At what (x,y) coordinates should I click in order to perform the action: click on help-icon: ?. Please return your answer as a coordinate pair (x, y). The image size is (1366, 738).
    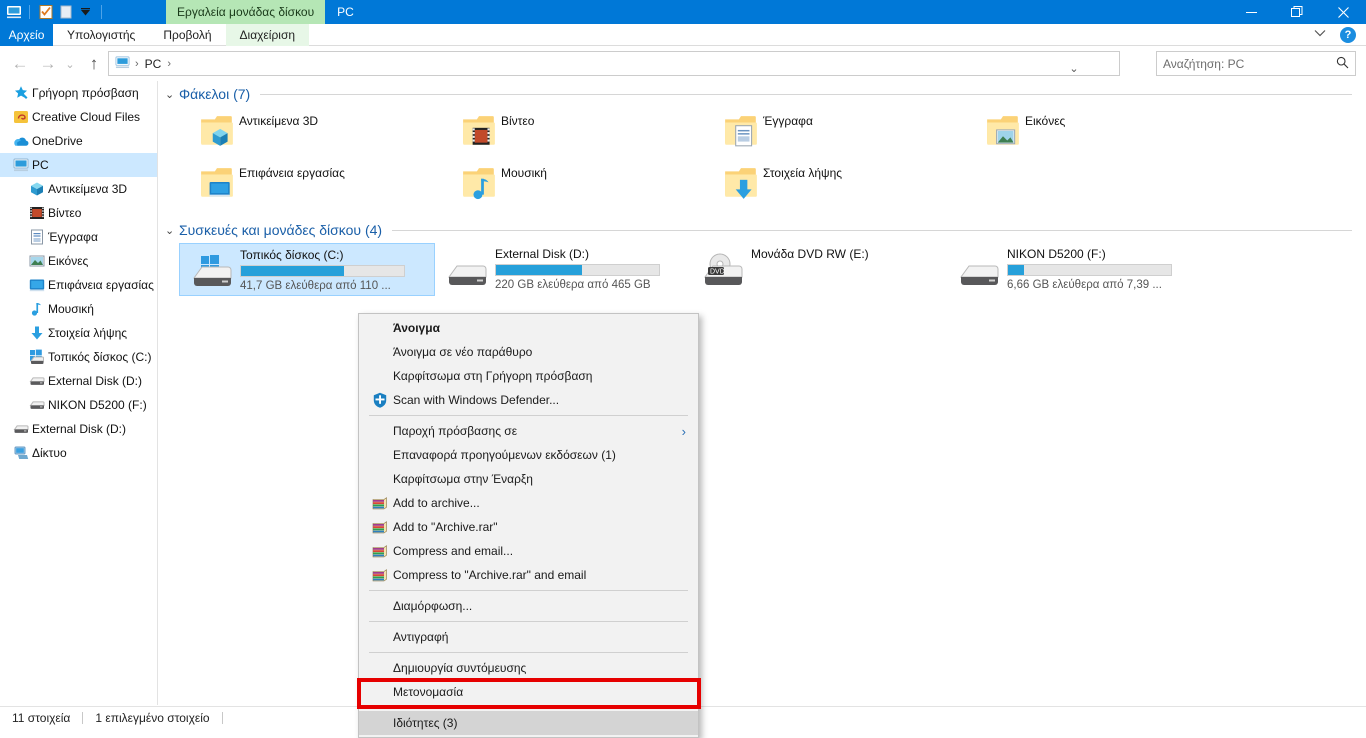
    Looking at the image, I should click on (1348, 35).